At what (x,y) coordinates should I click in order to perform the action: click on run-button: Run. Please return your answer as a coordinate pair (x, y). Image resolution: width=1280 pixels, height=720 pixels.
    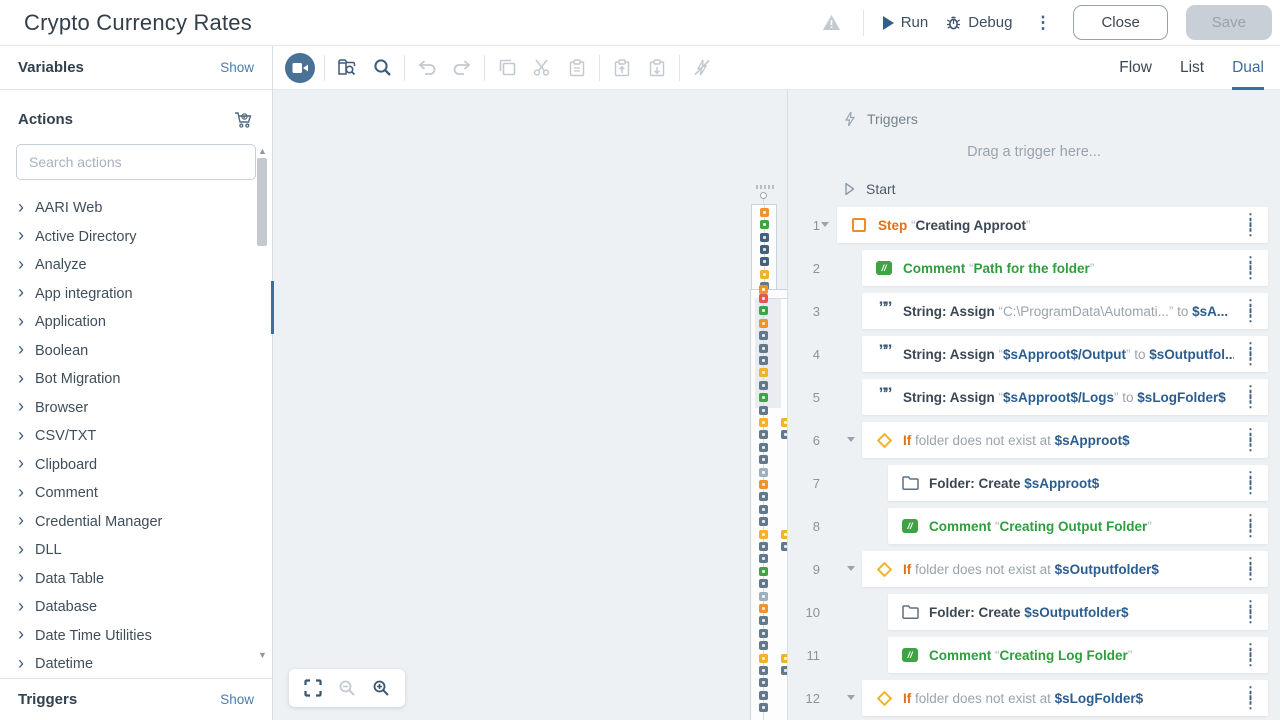
    Looking at the image, I should click on (905, 22).